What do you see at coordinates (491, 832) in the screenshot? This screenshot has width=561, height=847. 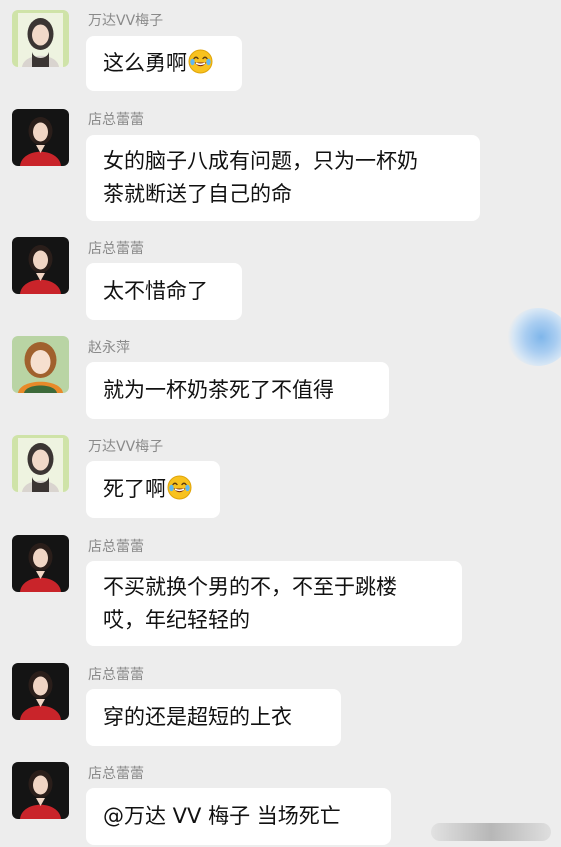 I see `blurred-watermark` at bounding box center [491, 832].